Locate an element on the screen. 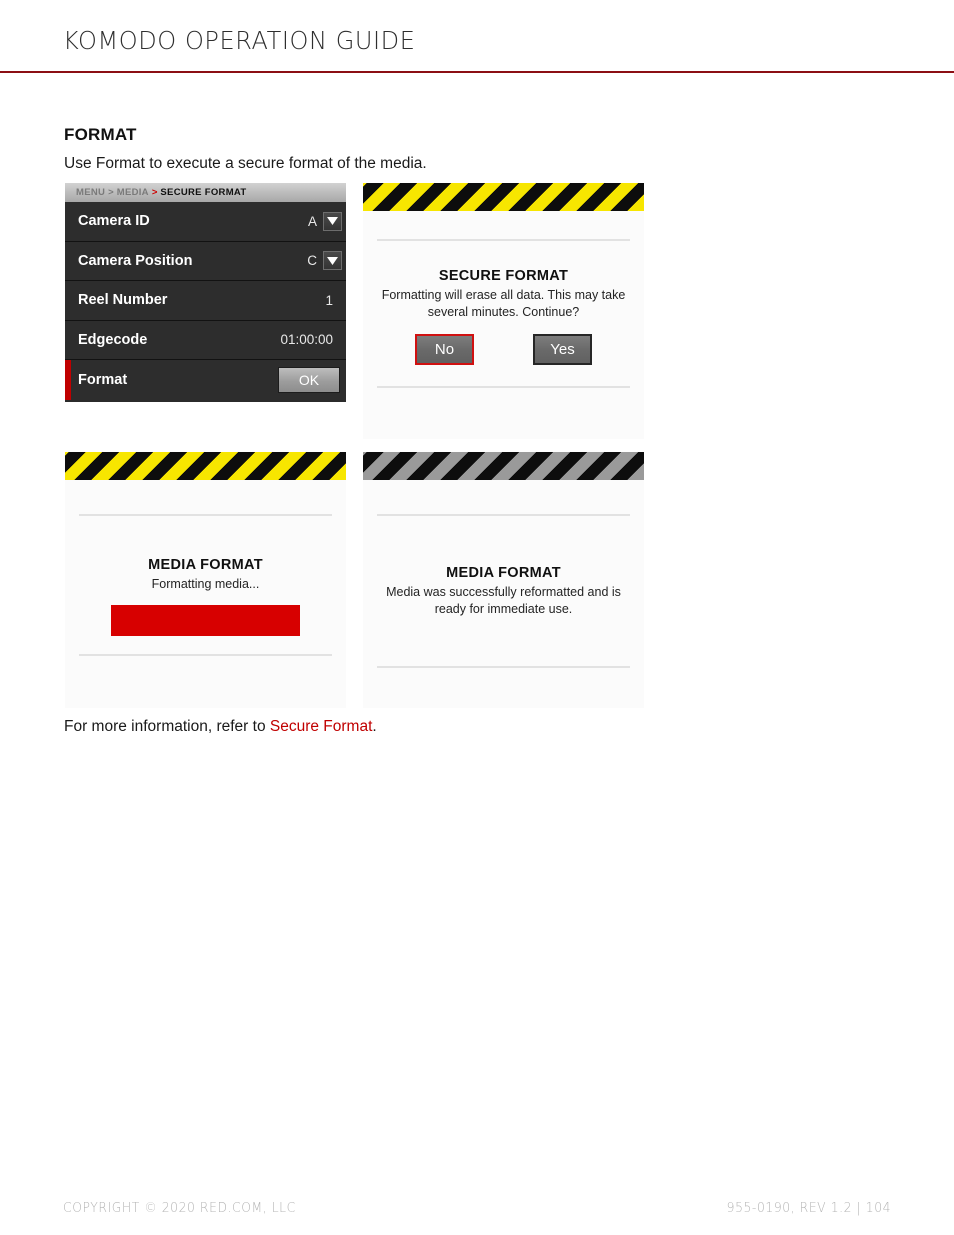  menu-row-control: A is located at coordinates (326, 221).